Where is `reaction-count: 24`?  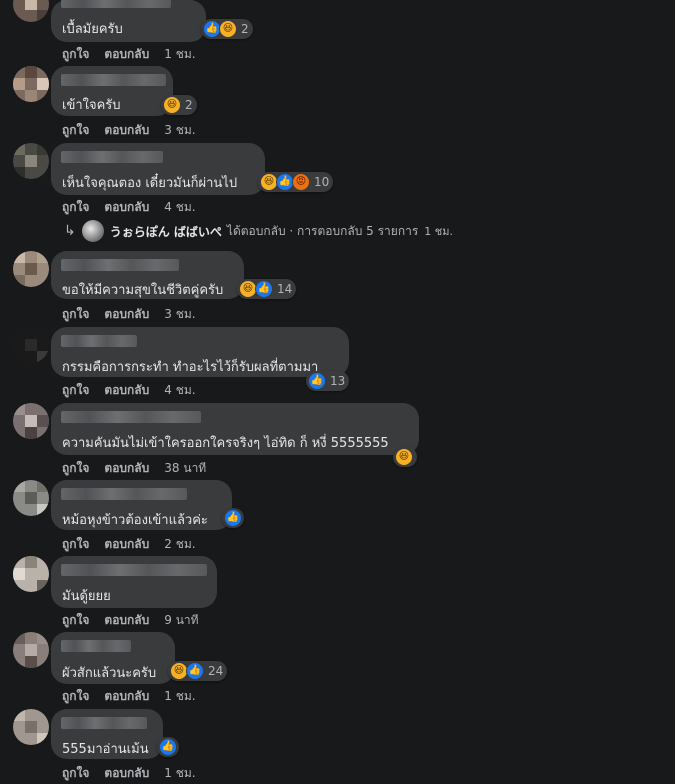
reaction-count: 24 is located at coordinates (216, 671).